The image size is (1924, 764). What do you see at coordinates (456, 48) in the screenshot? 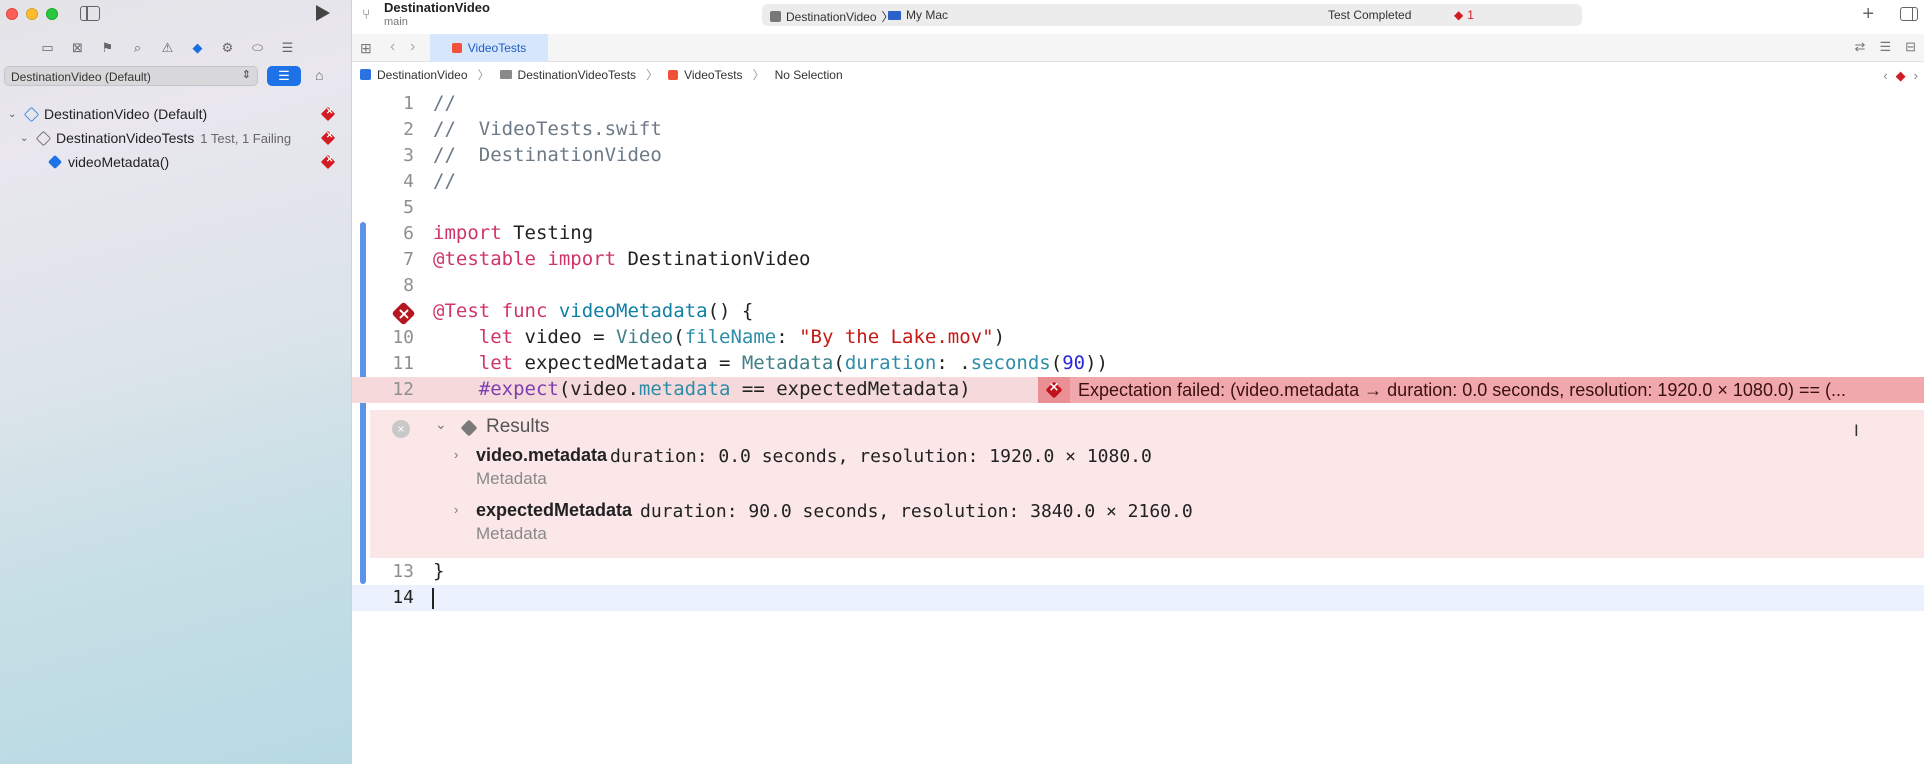
I see `swift-file-icon` at bounding box center [456, 48].